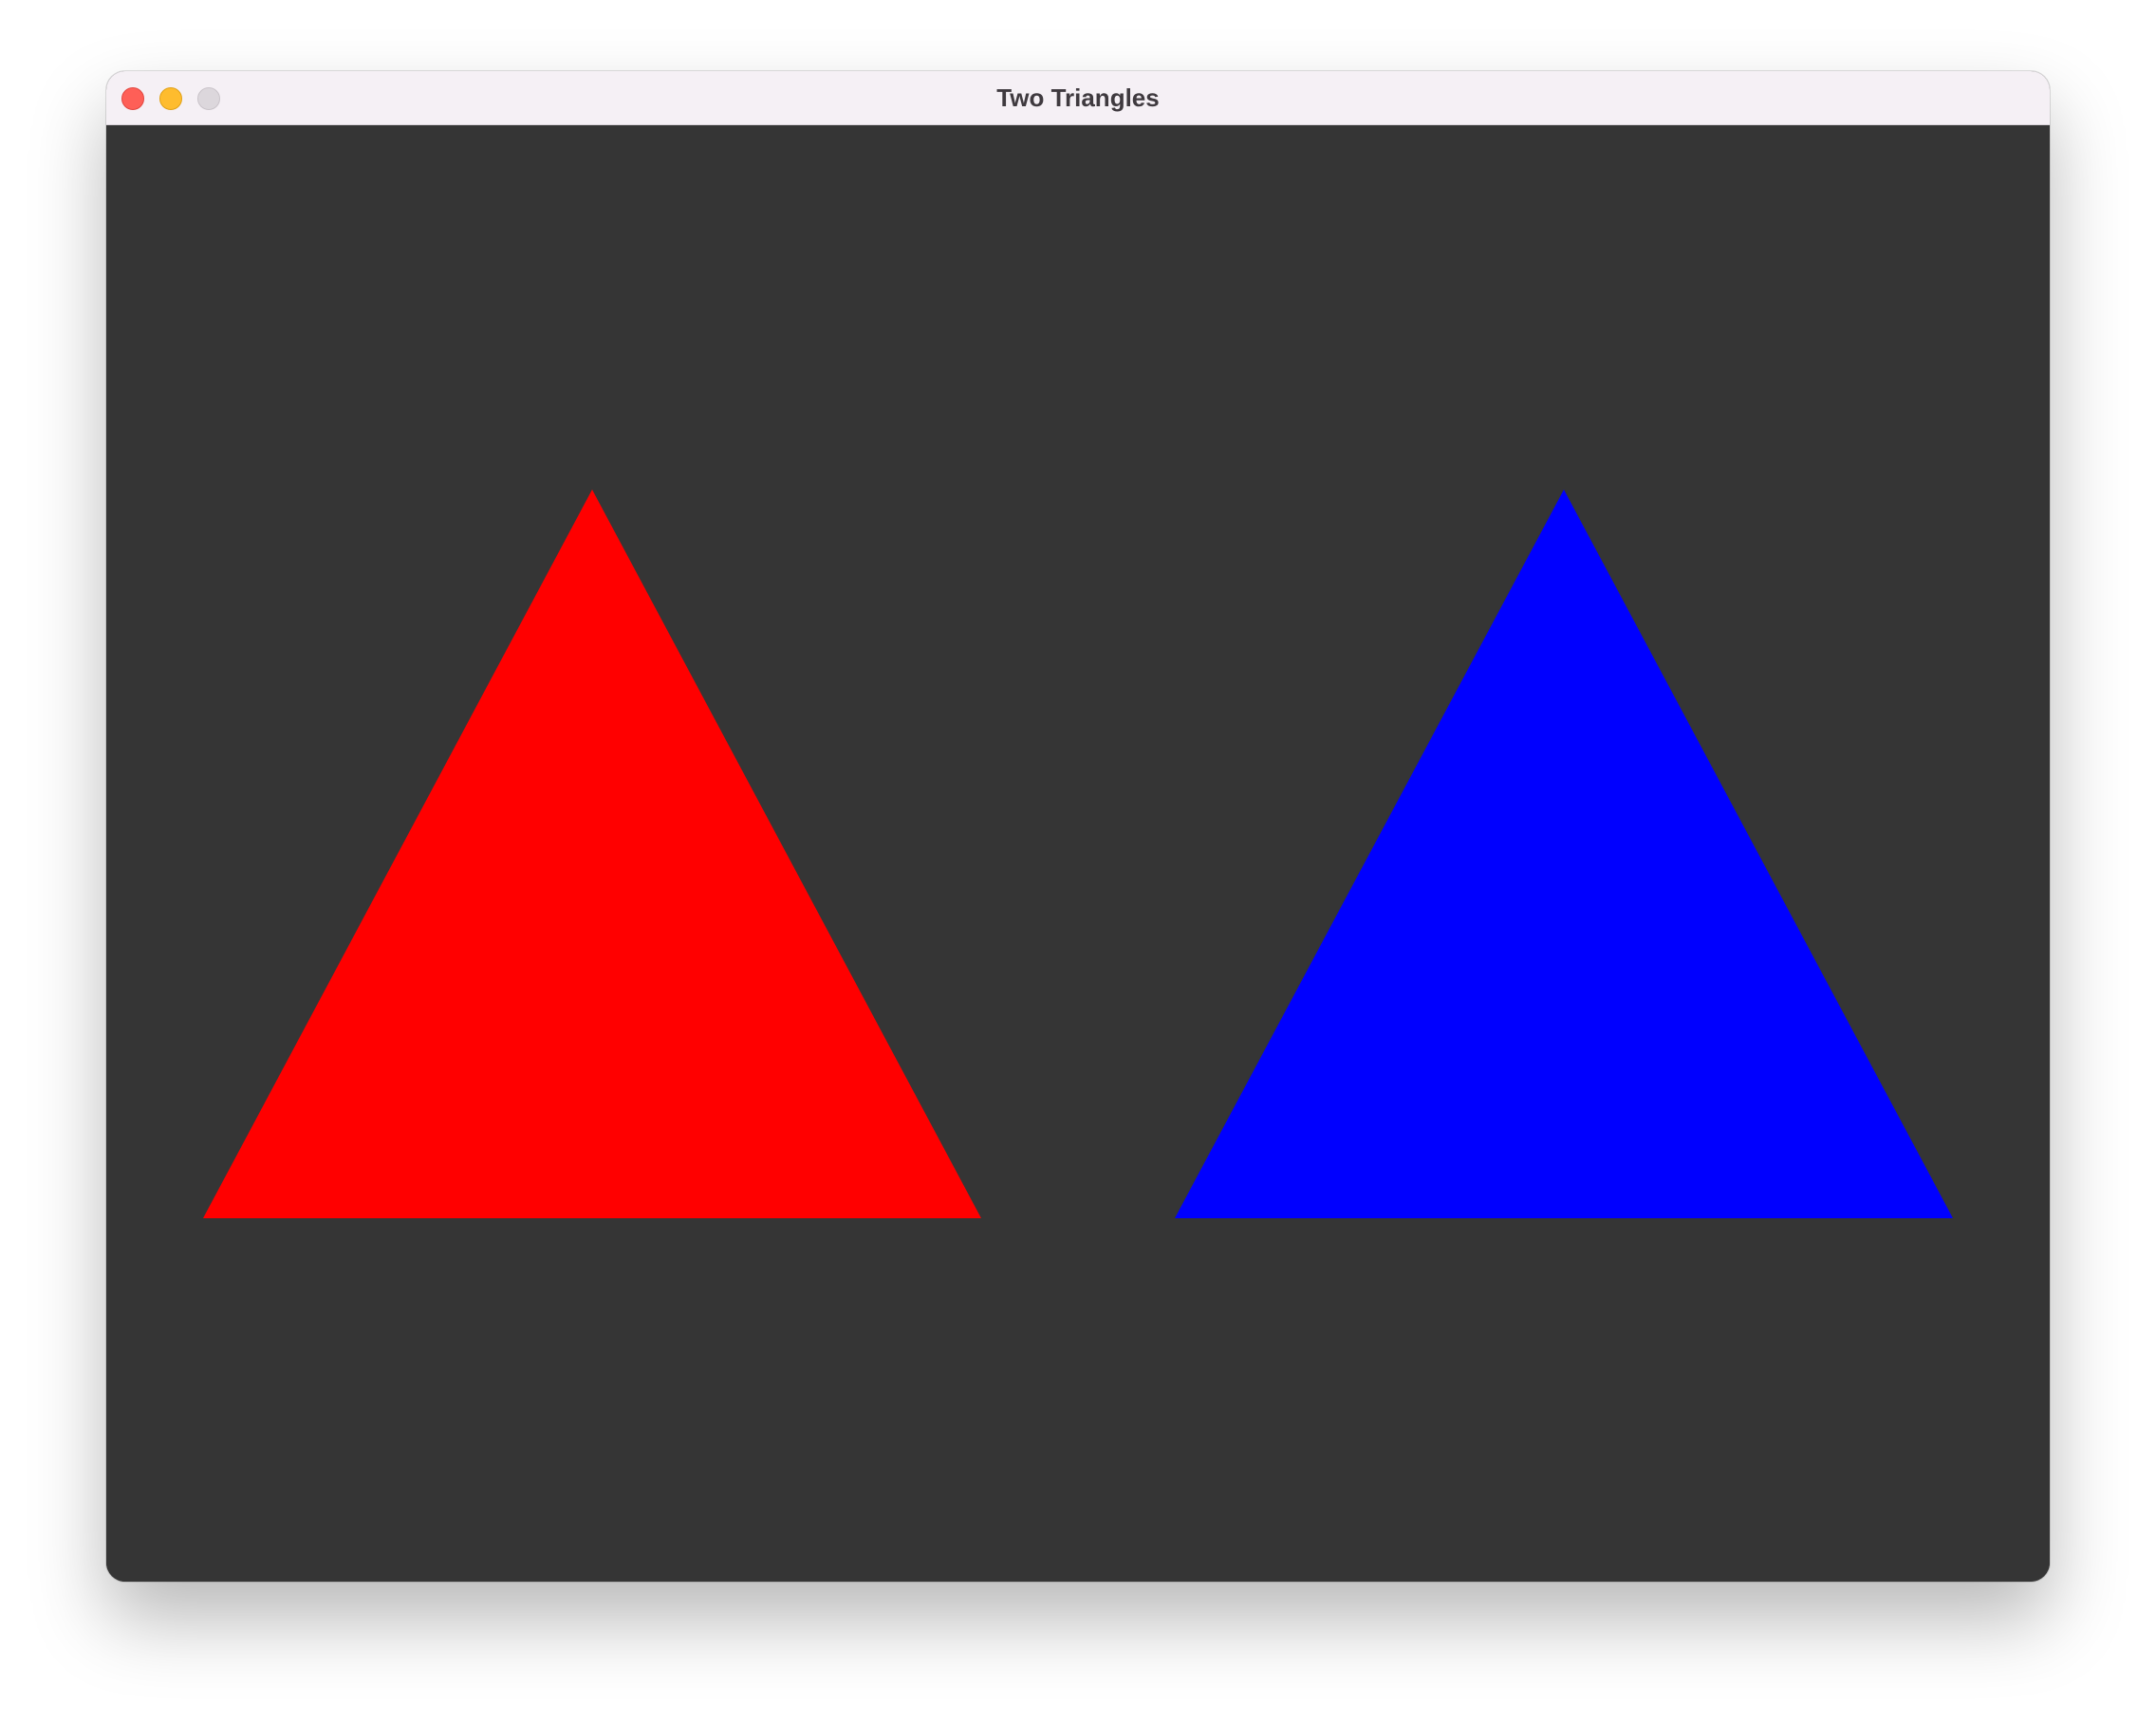  I want to click on window-title: Two Triangles, so click(1078, 97).